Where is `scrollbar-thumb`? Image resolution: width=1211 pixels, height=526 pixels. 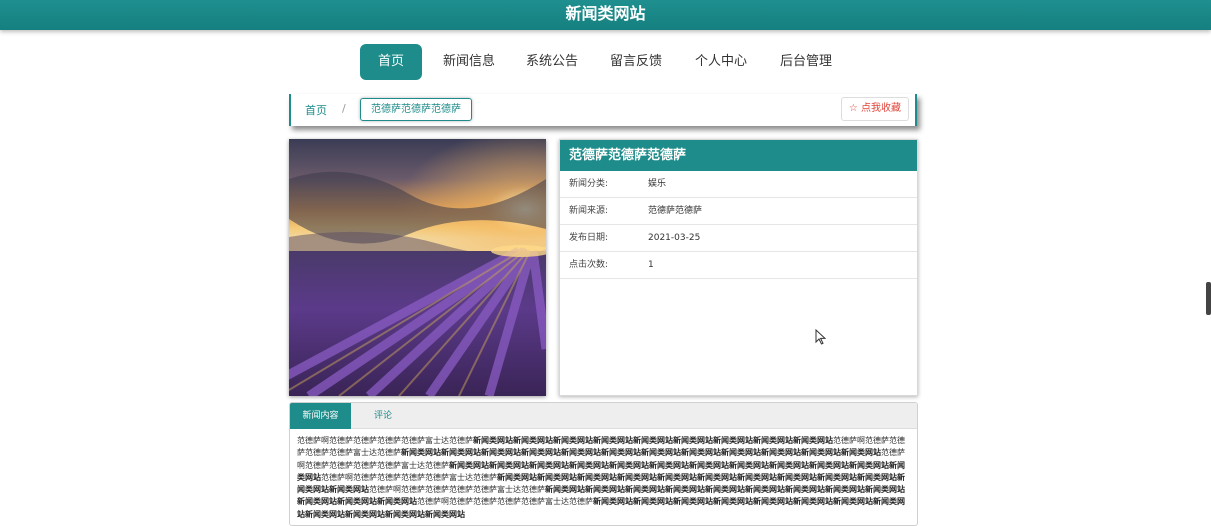 scrollbar-thumb is located at coordinates (1208, 298).